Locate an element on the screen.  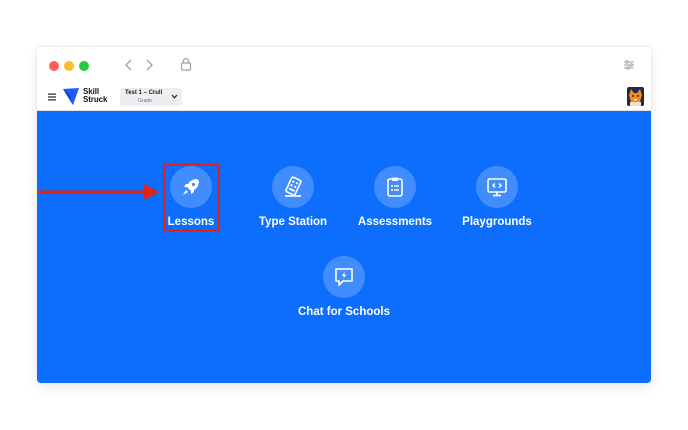
app-header: Skill Struck Test 1 – Crull Grade is located at coordinates (344, 98).